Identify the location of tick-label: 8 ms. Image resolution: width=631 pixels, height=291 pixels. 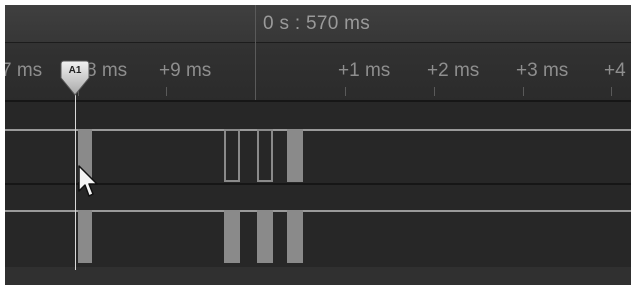
(107, 70).